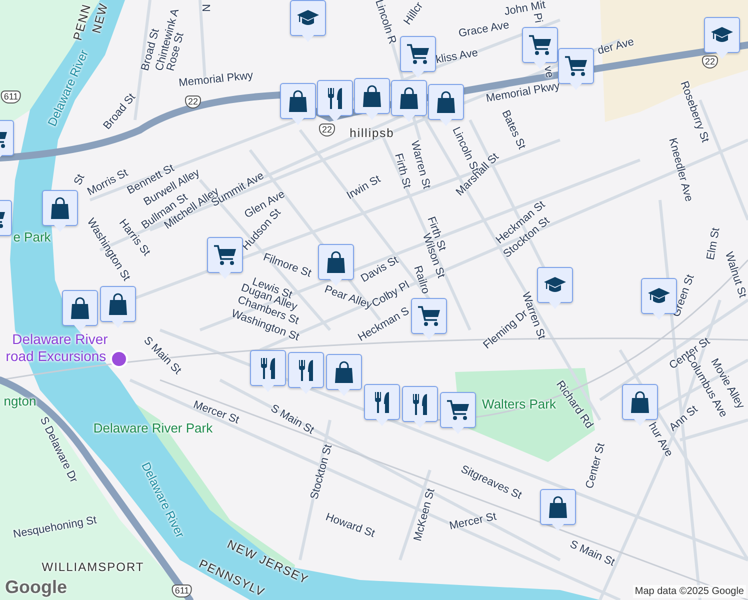  I want to click on street-label: kliss Ave, so click(457, 57).